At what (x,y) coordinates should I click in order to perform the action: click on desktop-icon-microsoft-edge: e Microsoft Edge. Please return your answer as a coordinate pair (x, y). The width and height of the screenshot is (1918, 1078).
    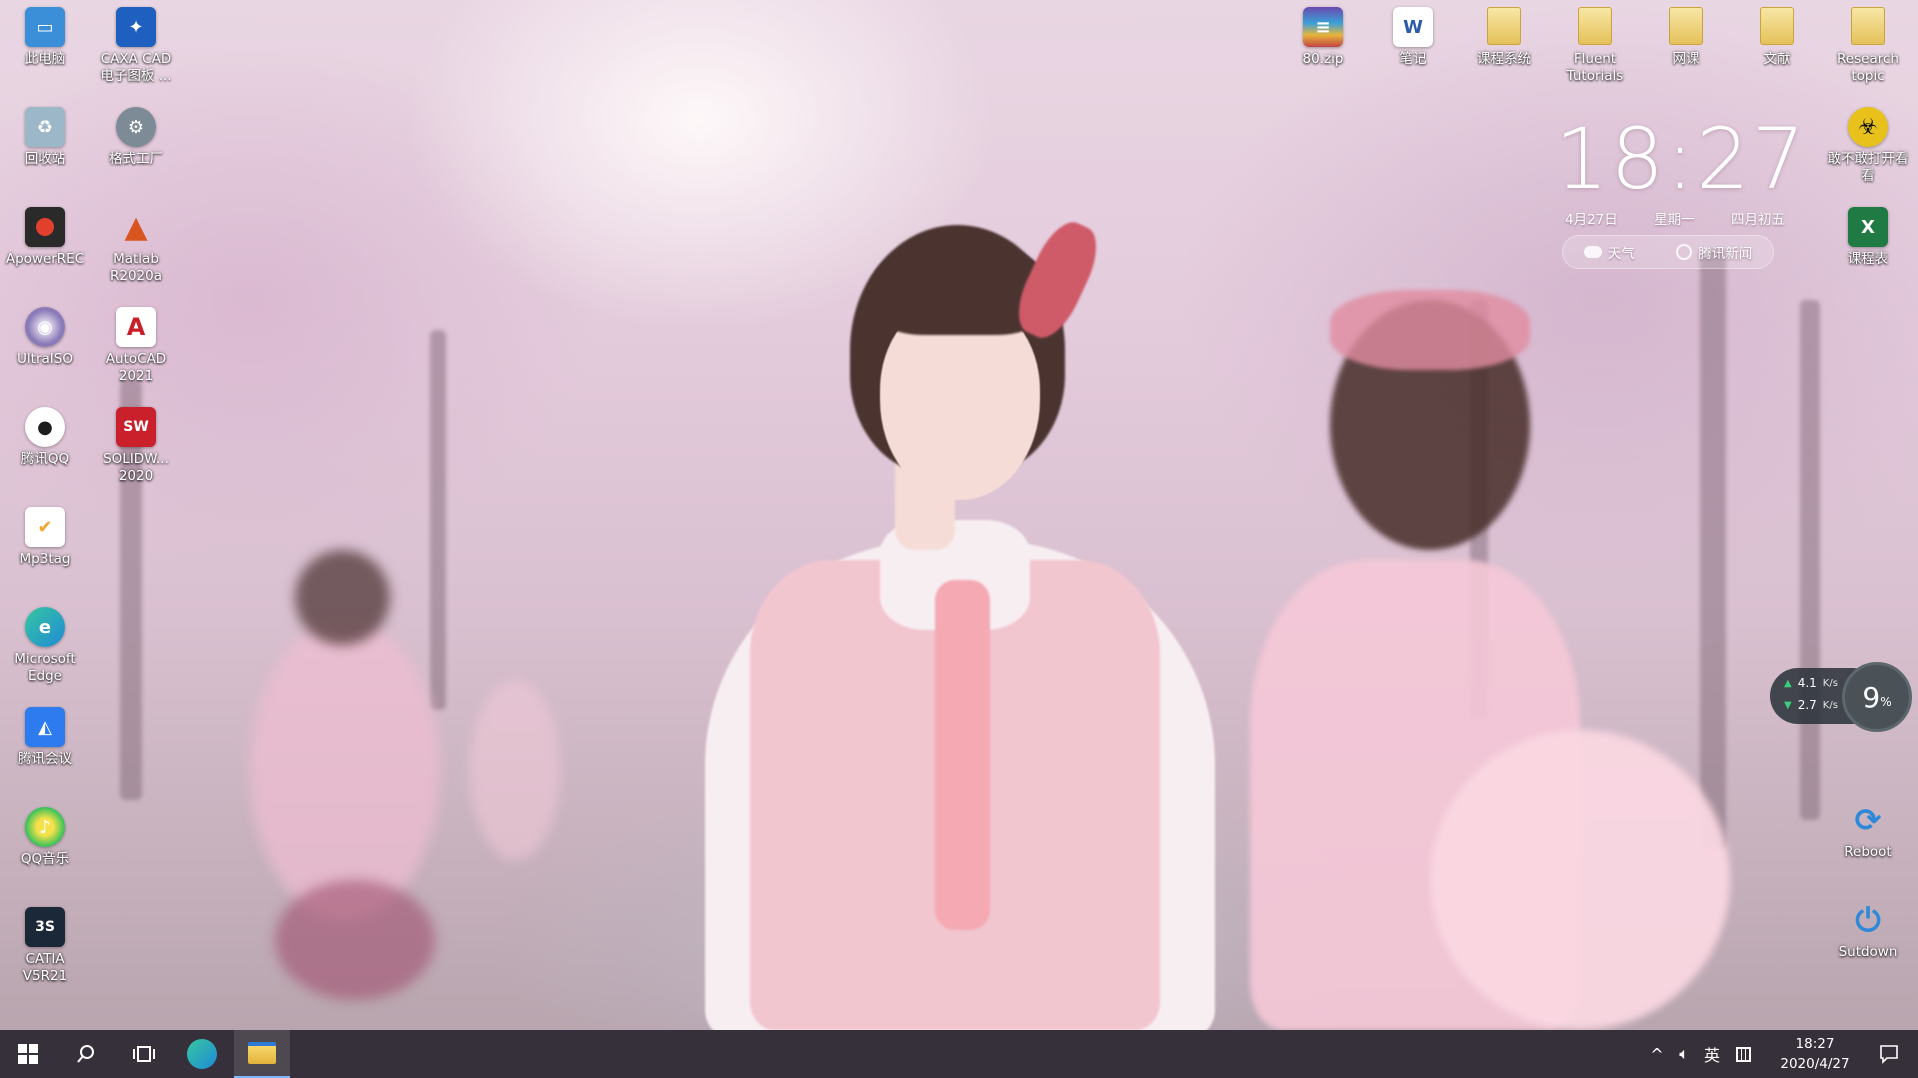
    Looking at the image, I should click on (45, 646).